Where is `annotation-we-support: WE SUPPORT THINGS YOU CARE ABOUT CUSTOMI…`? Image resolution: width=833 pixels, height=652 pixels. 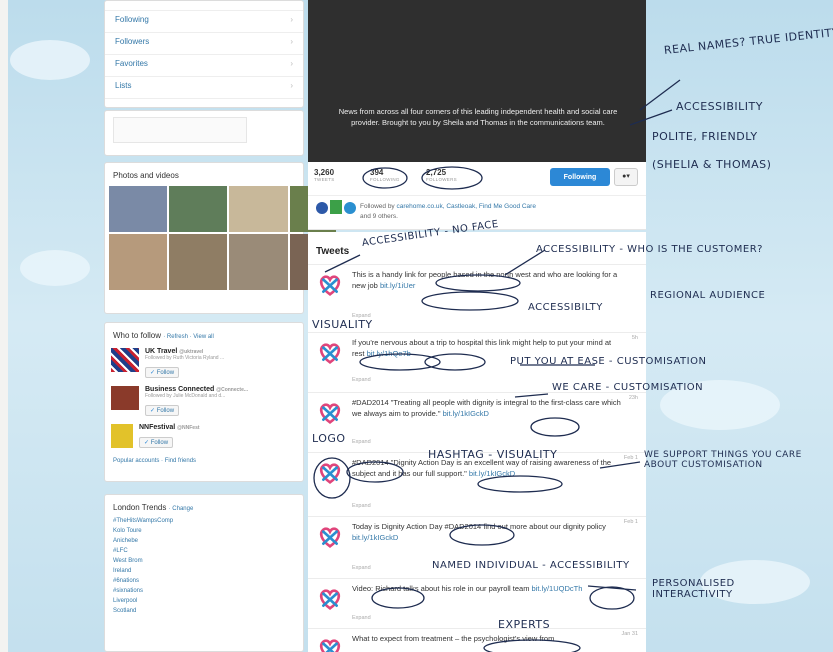 annotation-we-support: WE SUPPORT THINGS YOU CARE ABOUT CUSTOMI… is located at coordinates (723, 460).